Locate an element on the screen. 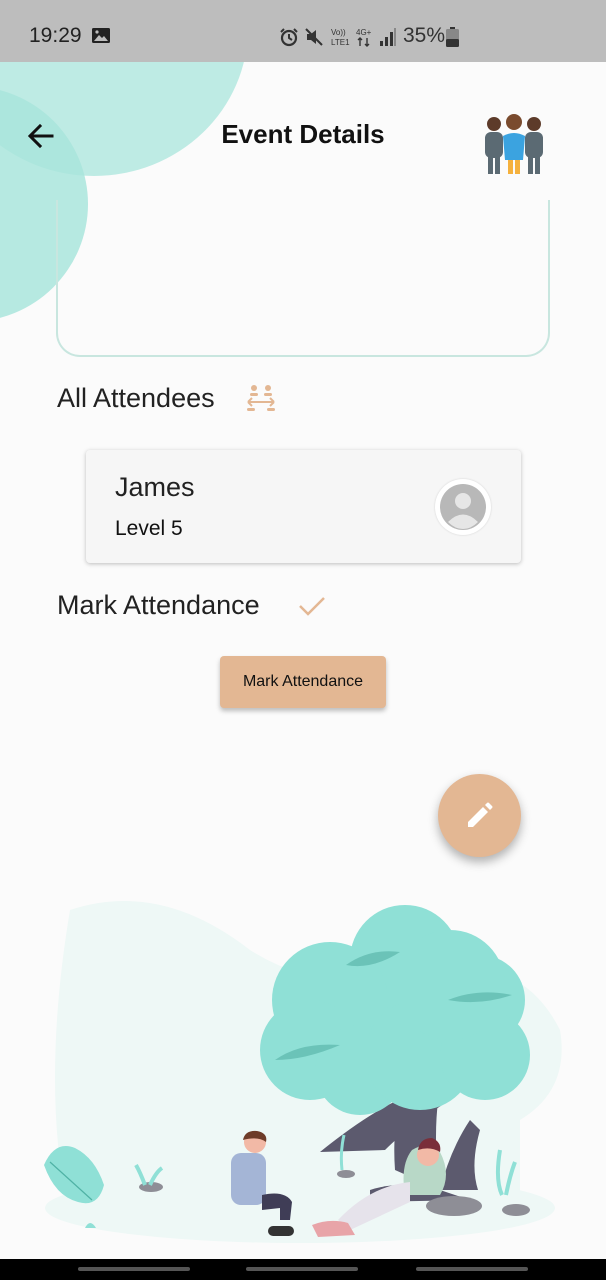 The height and width of the screenshot is (1280, 606). mark-attendance-heading: Mark Attendance is located at coordinates (158, 605).